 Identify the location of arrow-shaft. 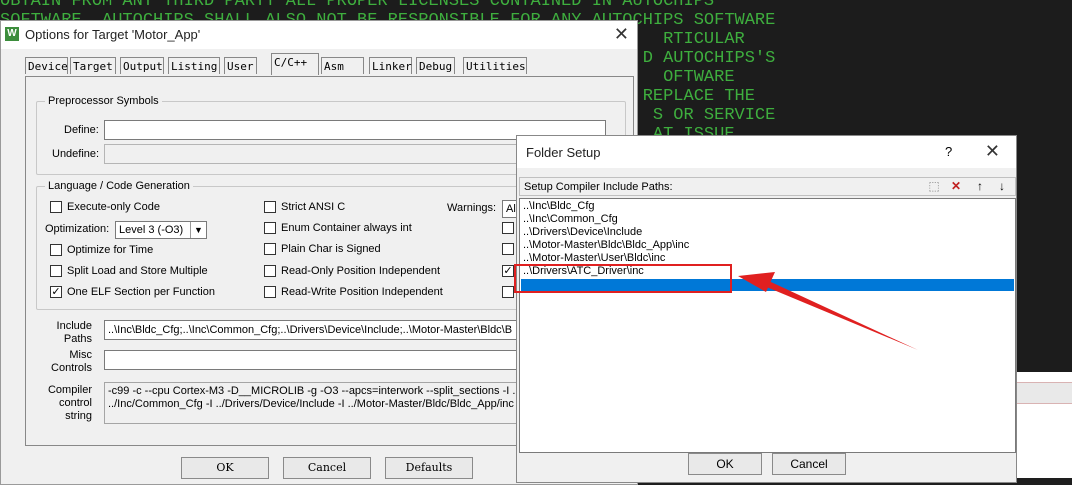
(837, 313).